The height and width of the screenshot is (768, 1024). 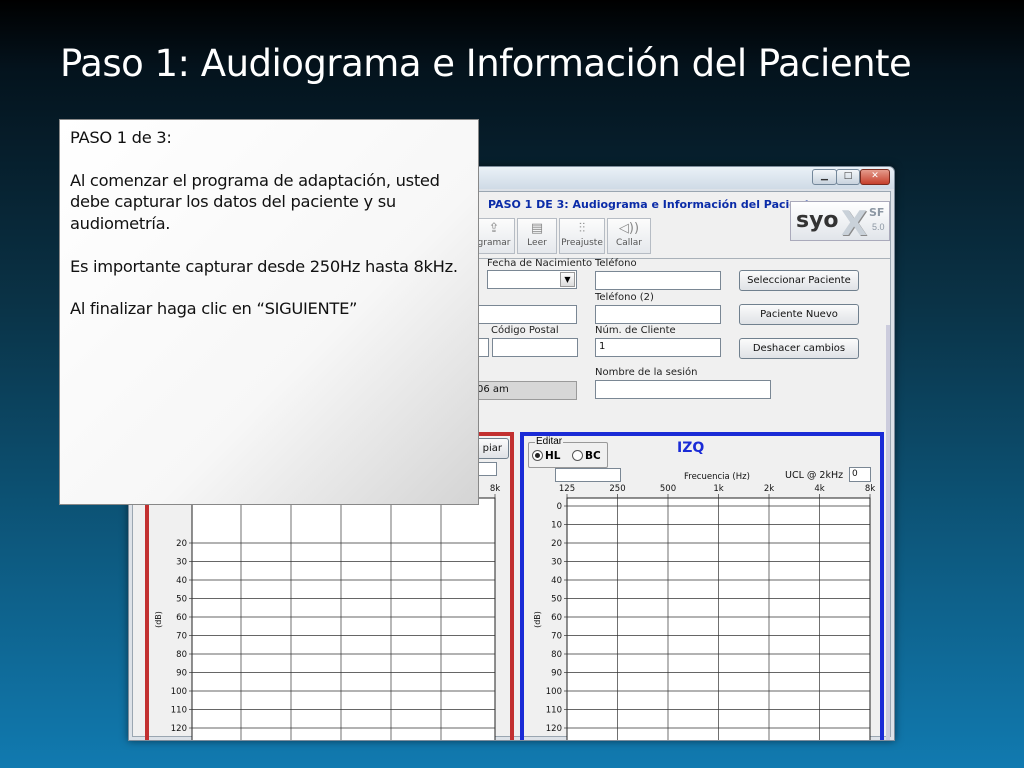 What do you see at coordinates (769, 489) in the screenshot?
I see `x-tick-label: 2k` at bounding box center [769, 489].